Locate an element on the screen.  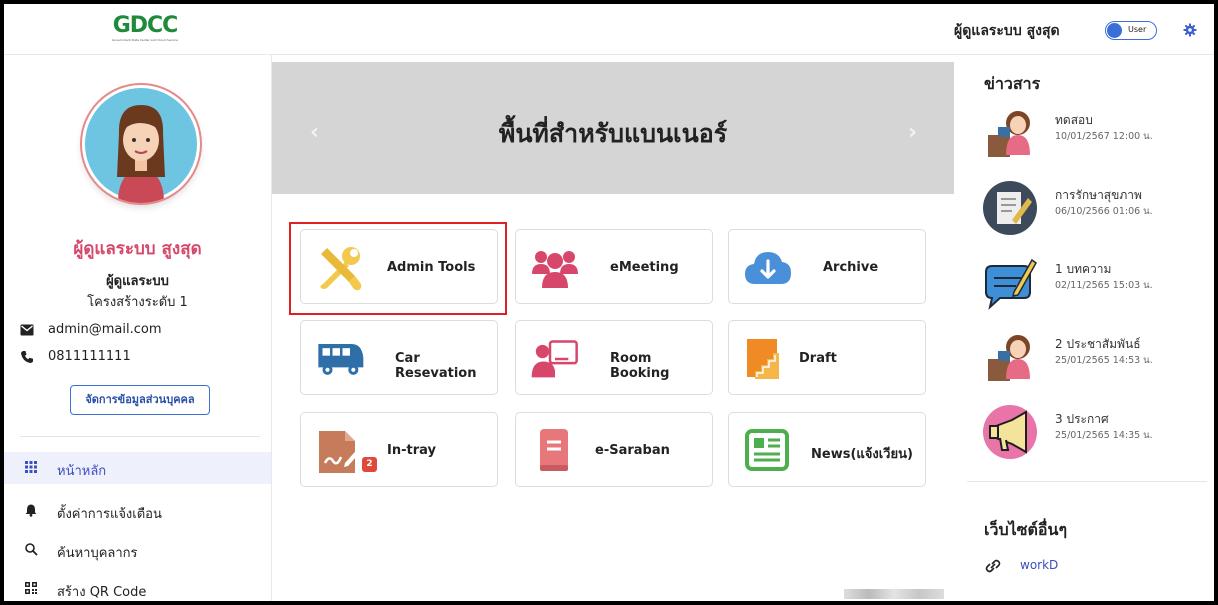
news-item: 3 ประกาศ 25/01/2565 14:35 น. is located at coordinates (1092, 432).